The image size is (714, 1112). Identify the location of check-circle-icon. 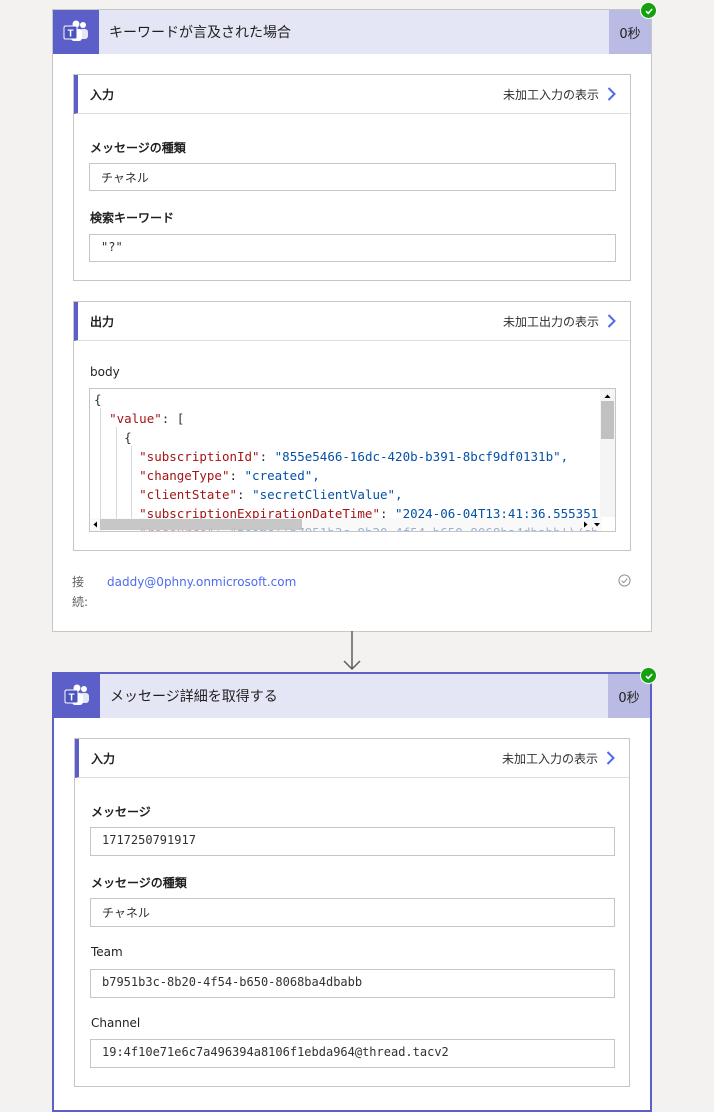
(624, 580).